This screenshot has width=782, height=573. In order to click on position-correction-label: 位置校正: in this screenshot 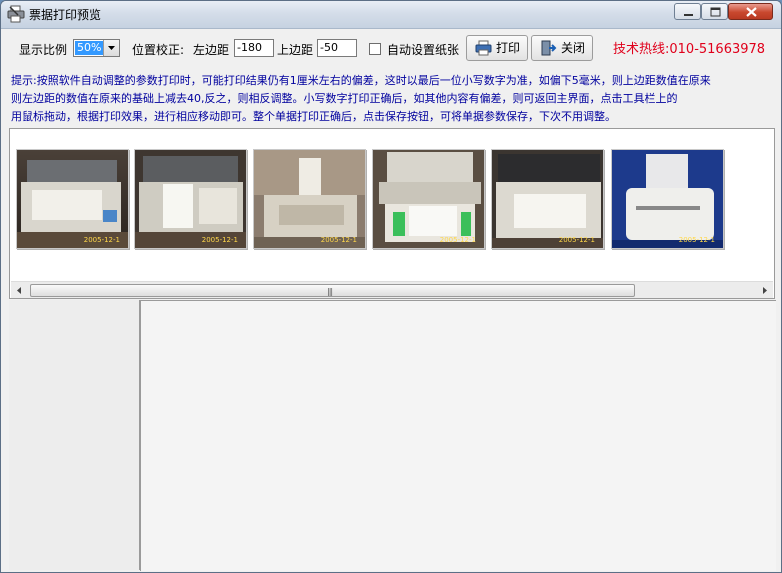, I will do `click(158, 50)`.